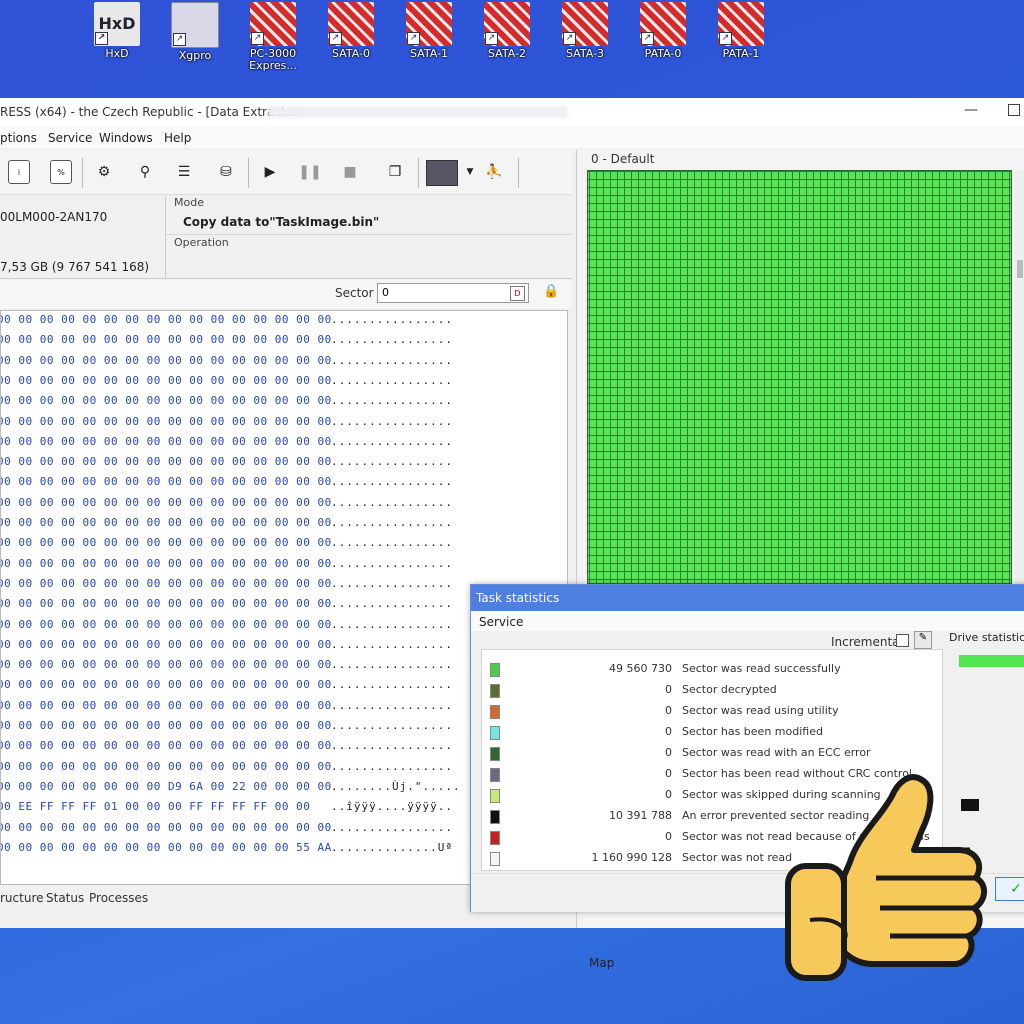 Image resolution: width=1024 pixels, height=1024 pixels. Describe the element at coordinates (886, 877) in the screenshot. I see `thumbs-up-icon` at that location.